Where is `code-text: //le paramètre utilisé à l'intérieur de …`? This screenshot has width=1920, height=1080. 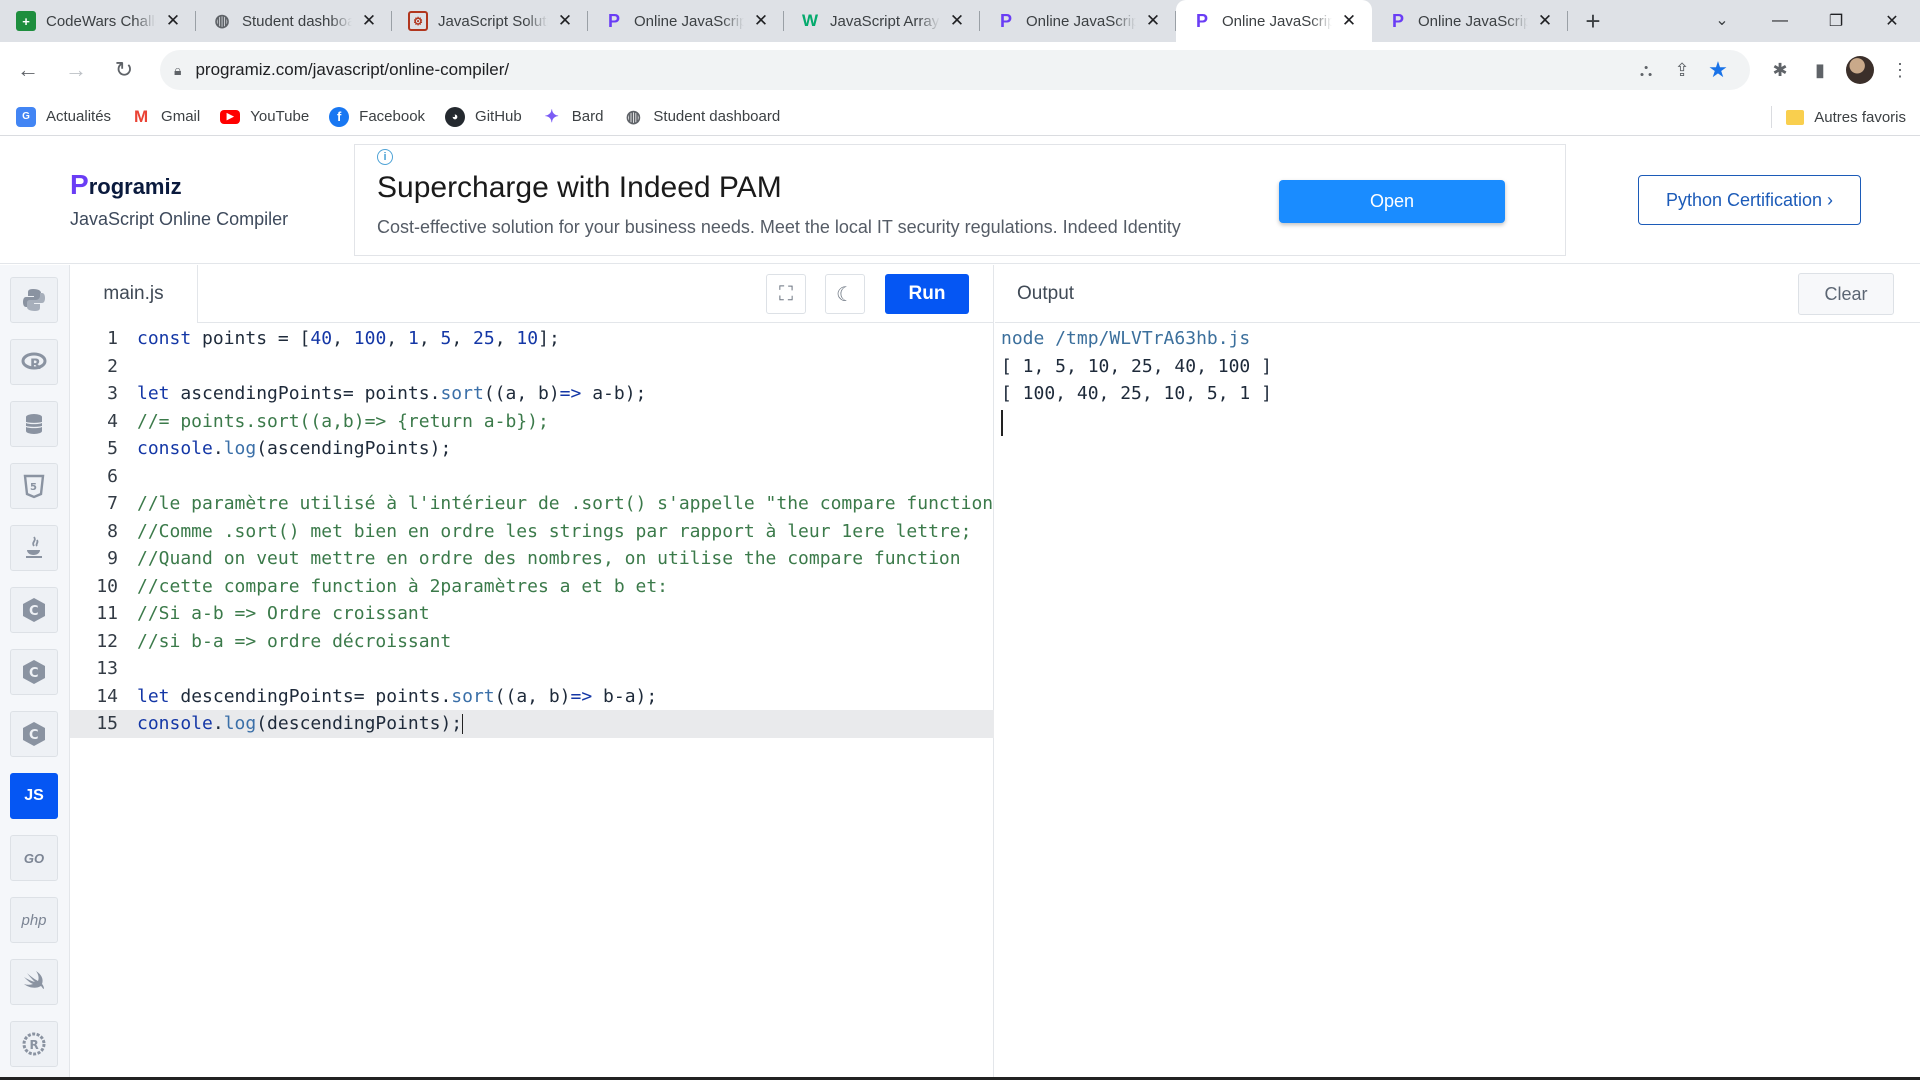 code-text: //le paramètre utilisé à l'intérieur de … is located at coordinates (570, 504).